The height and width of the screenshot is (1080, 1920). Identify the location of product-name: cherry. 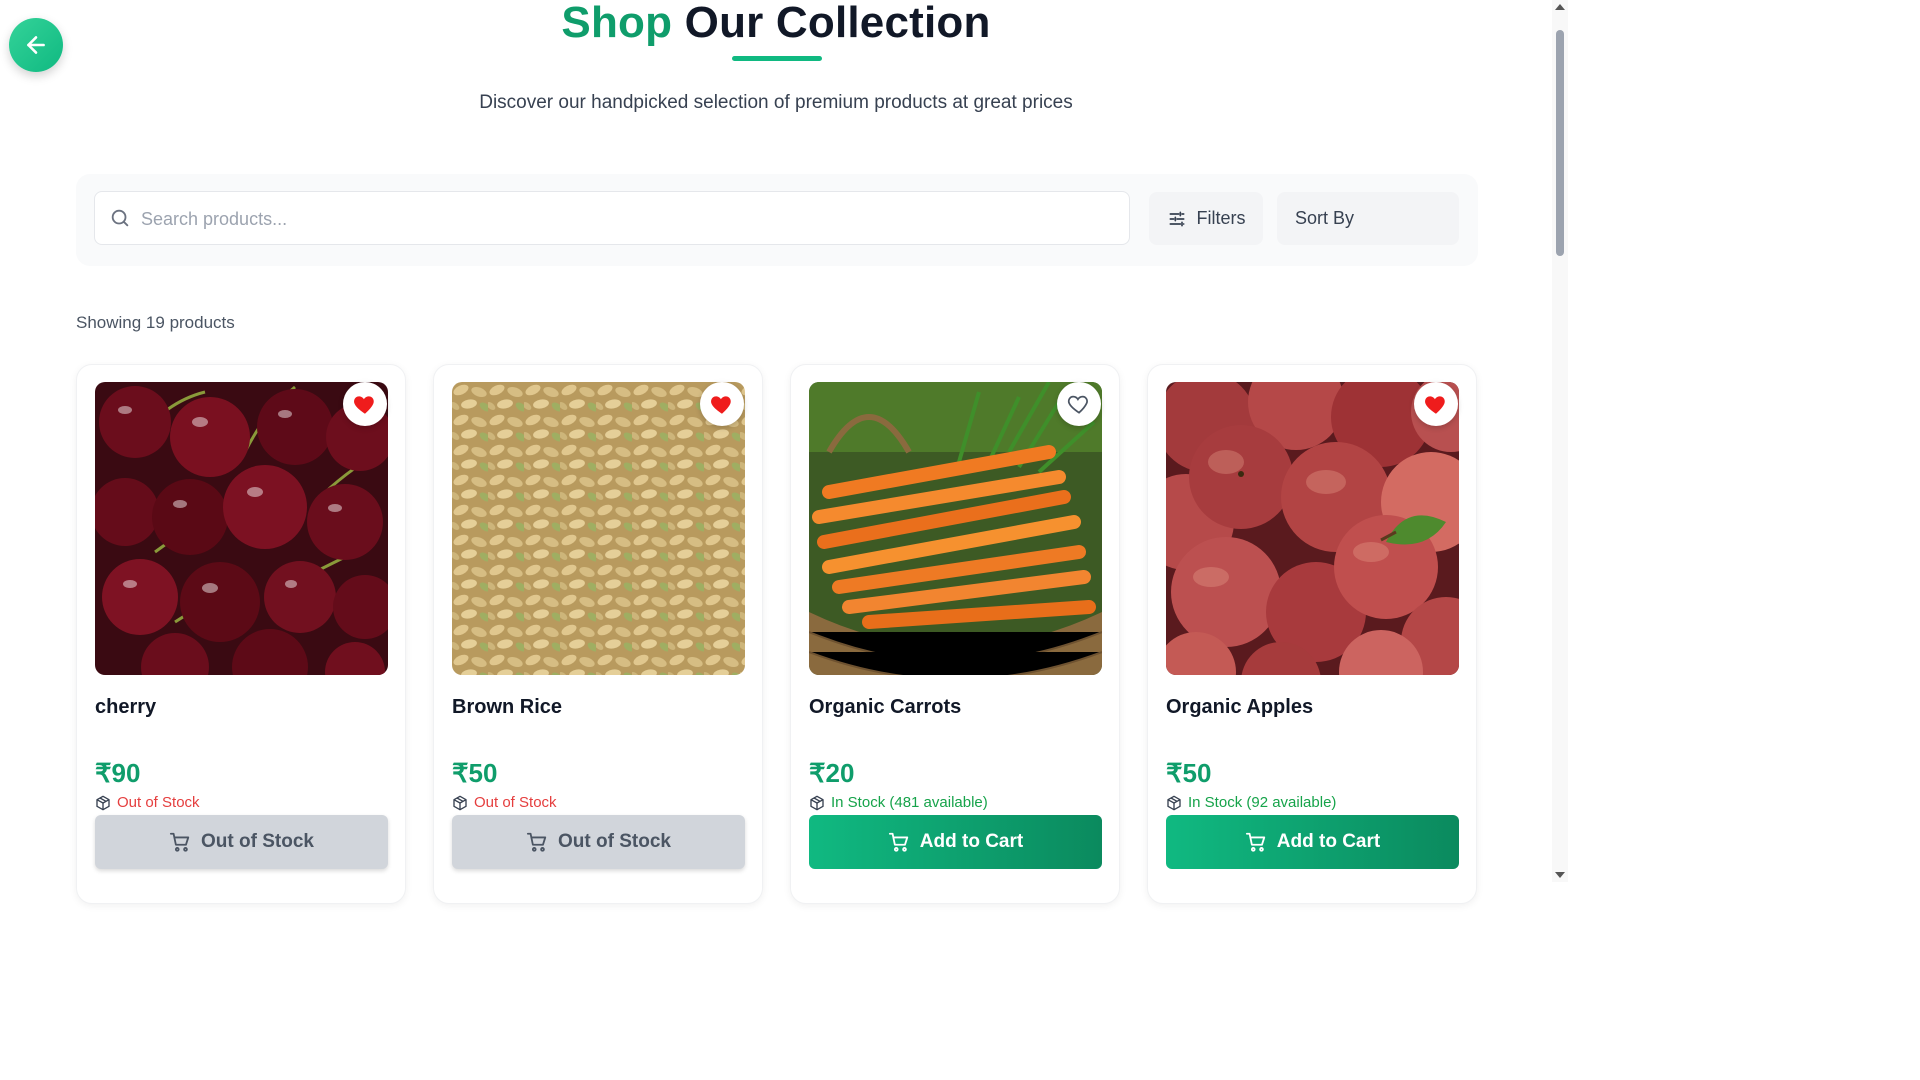
(125, 707).